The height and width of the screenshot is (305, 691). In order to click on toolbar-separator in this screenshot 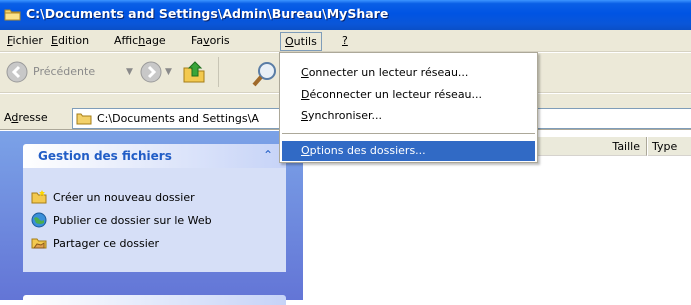, I will do `click(218, 72)`.